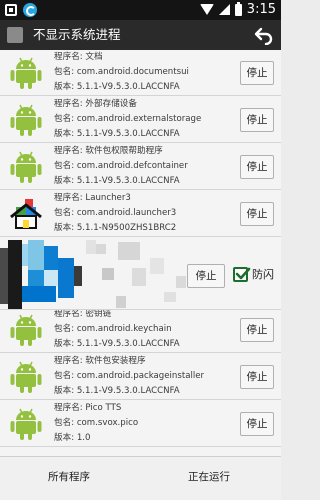  Describe the element at coordinates (224, 9) in the screenshot. I see `signal-icon` at that location.